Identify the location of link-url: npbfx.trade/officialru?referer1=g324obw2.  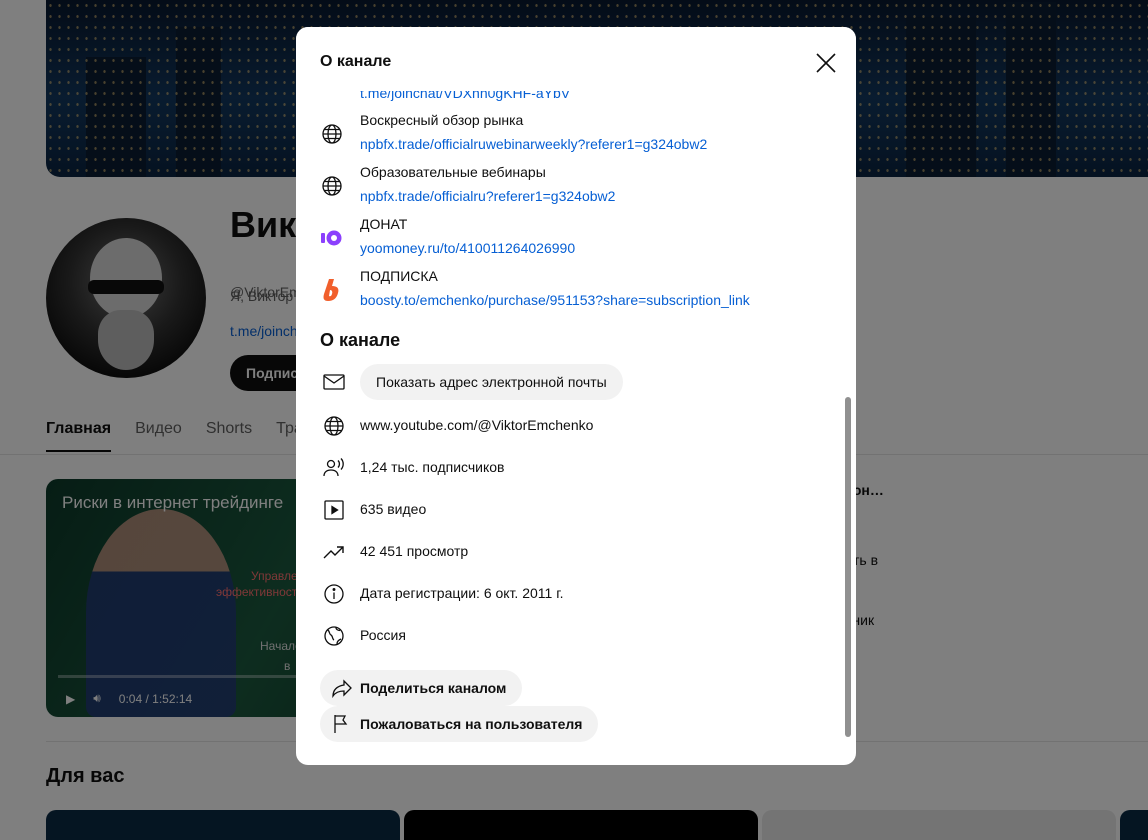
(487, 196).